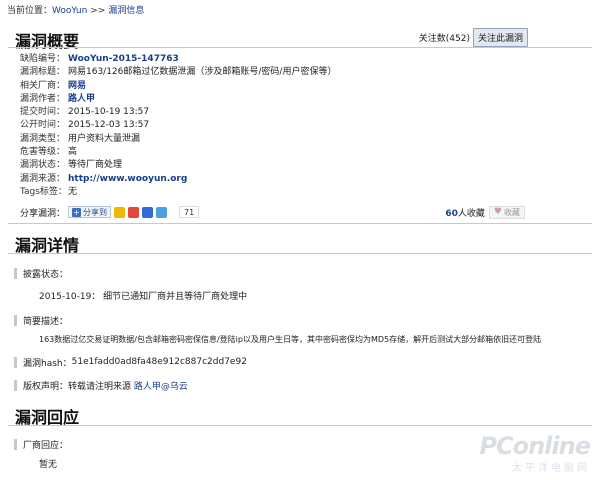 This screenshot has width=600, height=480. What do you see at coordinates (161, 385) in the screenshot?
I see `copyright-author-link: 路人甲@乌云` at bounding box center [161, 385].